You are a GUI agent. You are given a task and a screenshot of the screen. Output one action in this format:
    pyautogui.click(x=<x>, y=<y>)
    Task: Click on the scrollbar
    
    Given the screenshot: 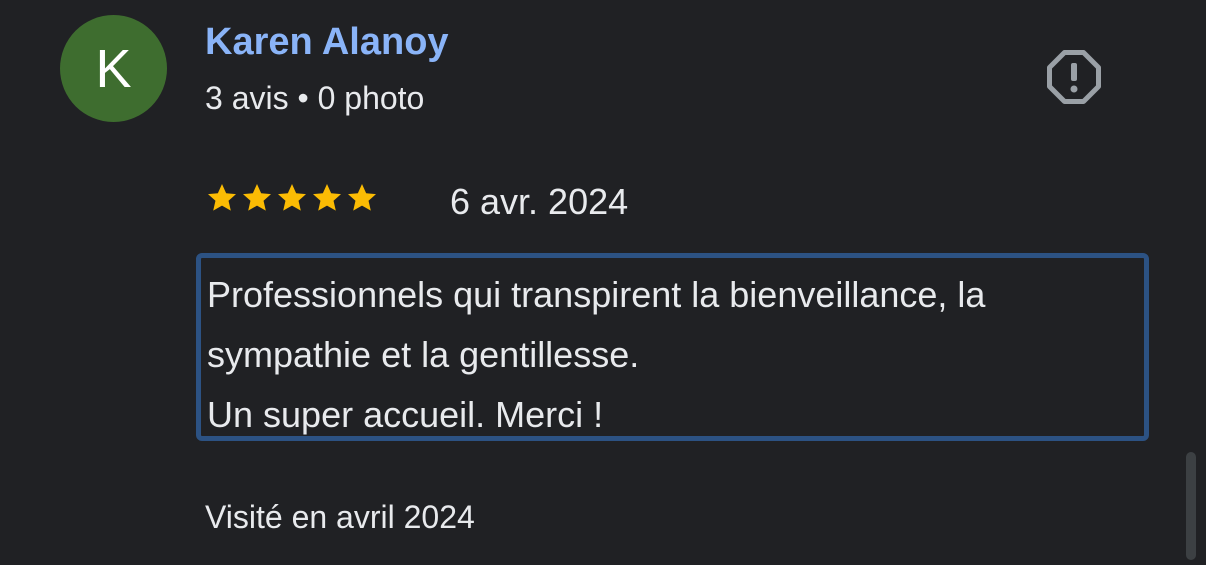 What is the action you would take?
    pyautogui.click(x=1191, y=506)
    